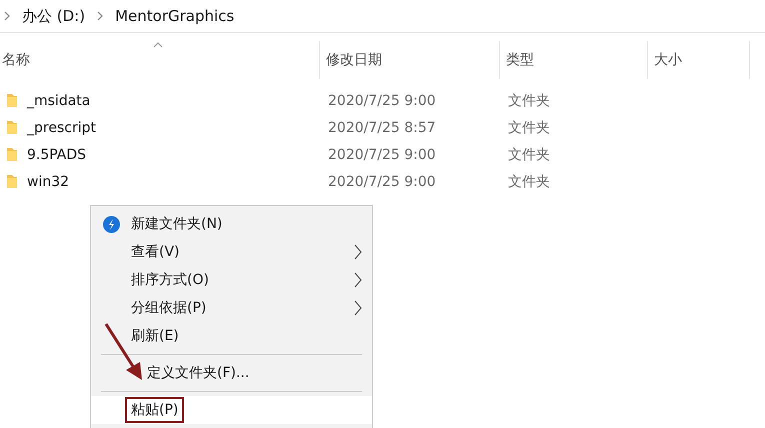 This screenshot has height=428, width=765. Describe the element at coordinates (48, 182) in the screenshot. I see `file-name: win32` at that location.